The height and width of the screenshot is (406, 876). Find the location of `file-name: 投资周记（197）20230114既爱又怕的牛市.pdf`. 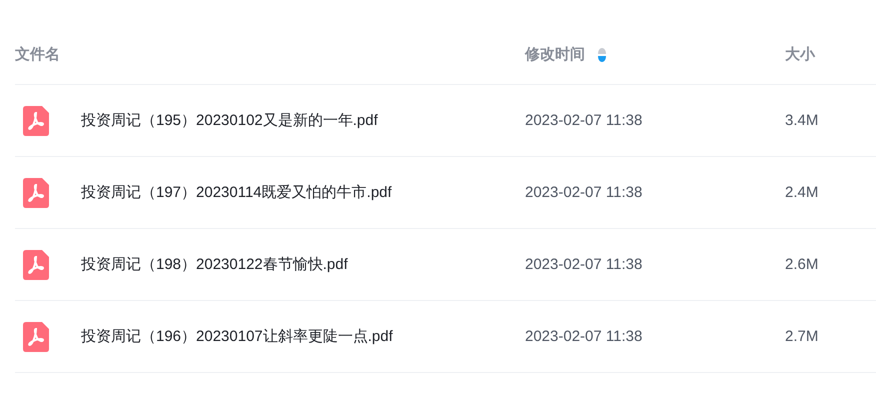

file-name: 投资周记（197）20230114既爱又怕的牛市.pdf is located at coordinates (236, 192).